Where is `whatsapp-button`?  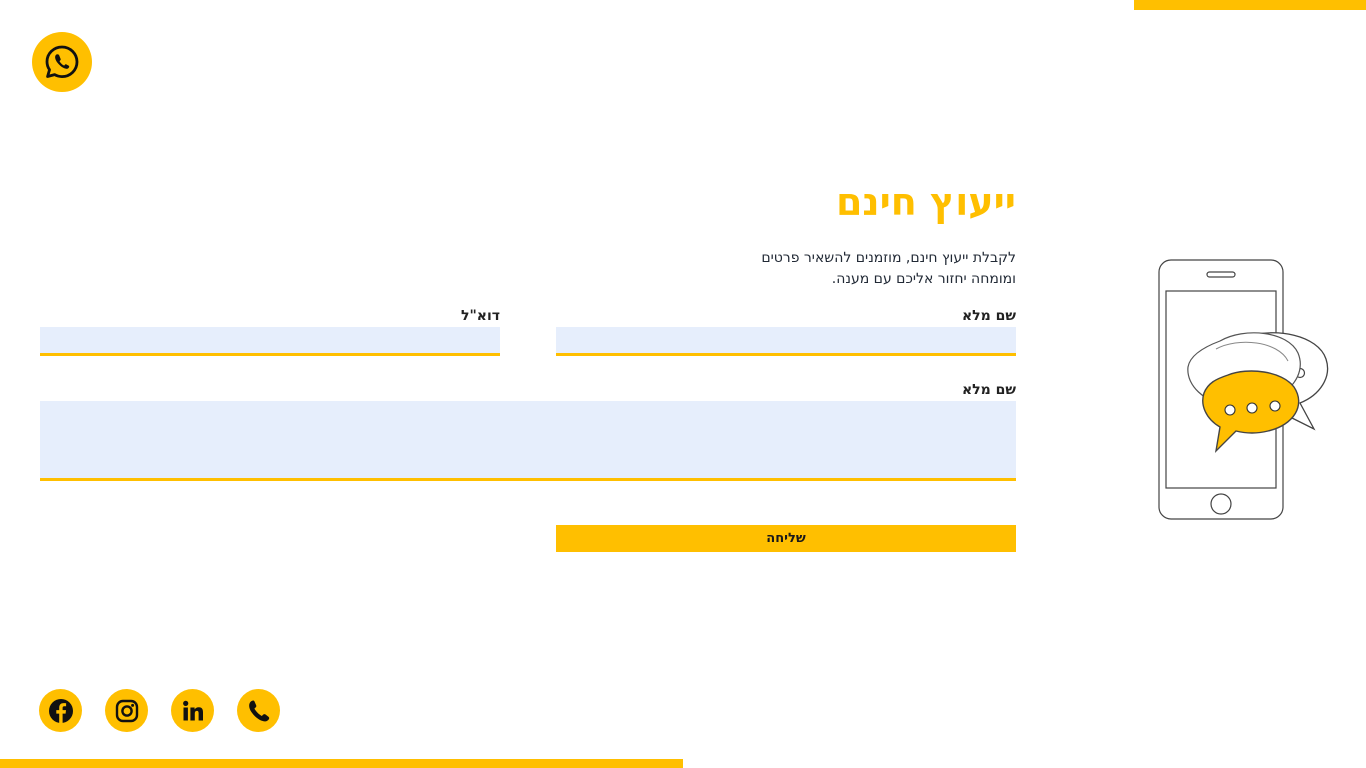
whatsapp-button is located at coordinates (62, 62).